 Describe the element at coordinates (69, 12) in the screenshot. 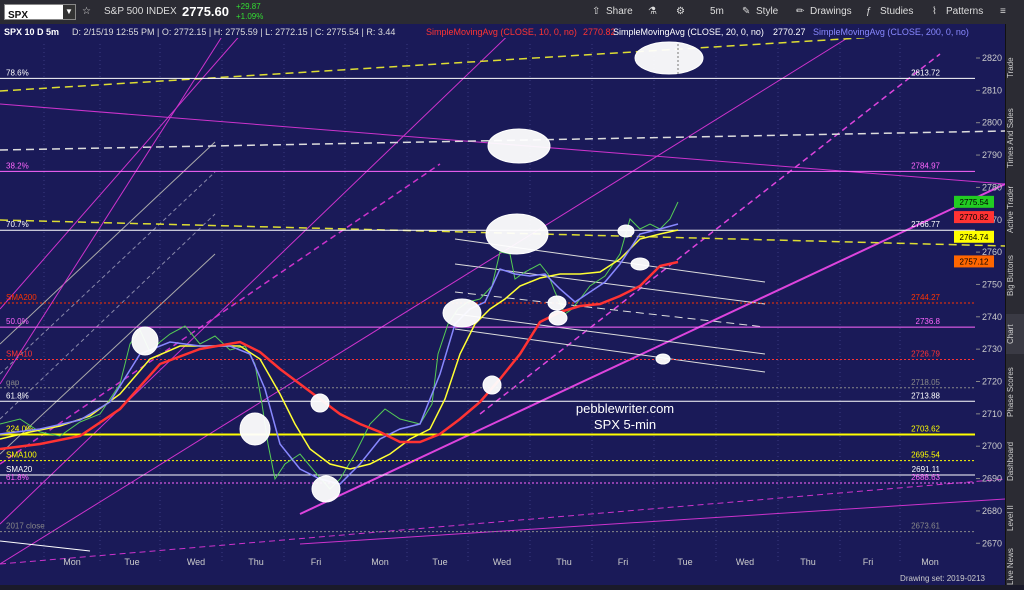

I see `chevron-down-icon: ▼` at that location.